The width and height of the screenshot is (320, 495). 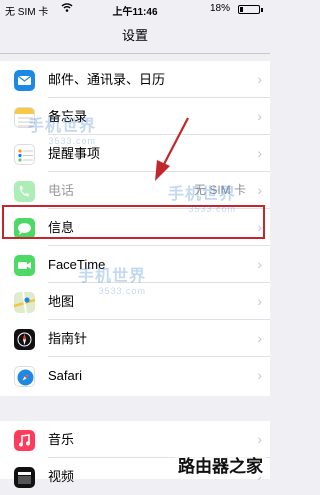 What do you see at coordinates (220, 464) in the screenshot?
I see `corner-watermark: 路由器之家` at bounding box center [220, 464].